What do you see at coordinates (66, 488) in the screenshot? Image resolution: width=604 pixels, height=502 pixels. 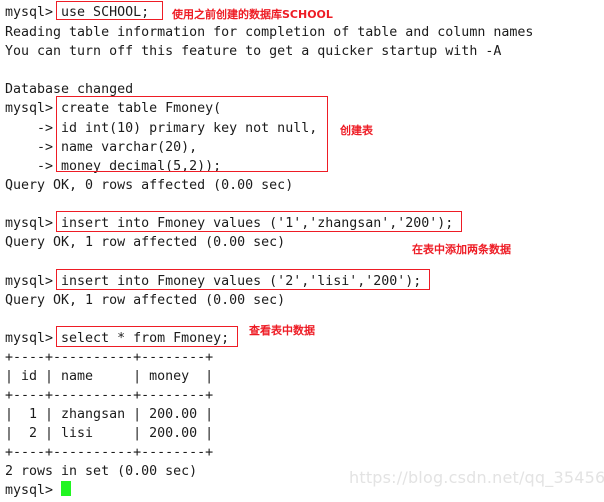 I see `terminal-cursor` at bounding box center [66, 488].